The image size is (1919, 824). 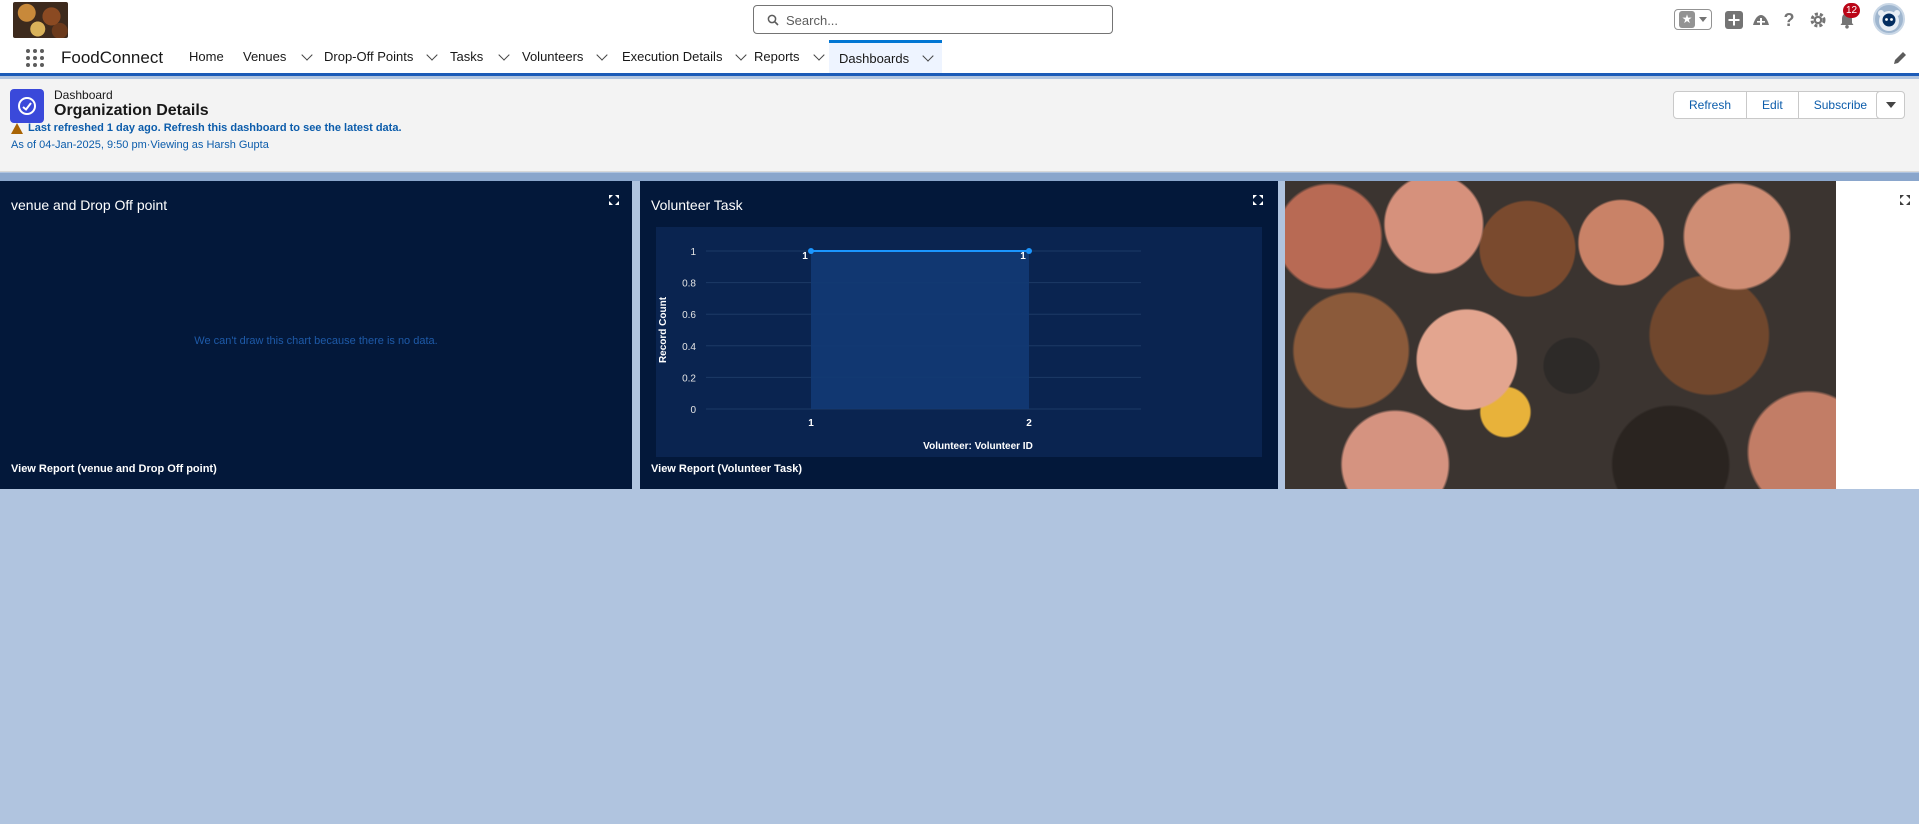 I want to click on more-actions-button, so click(x=1890, y=105).